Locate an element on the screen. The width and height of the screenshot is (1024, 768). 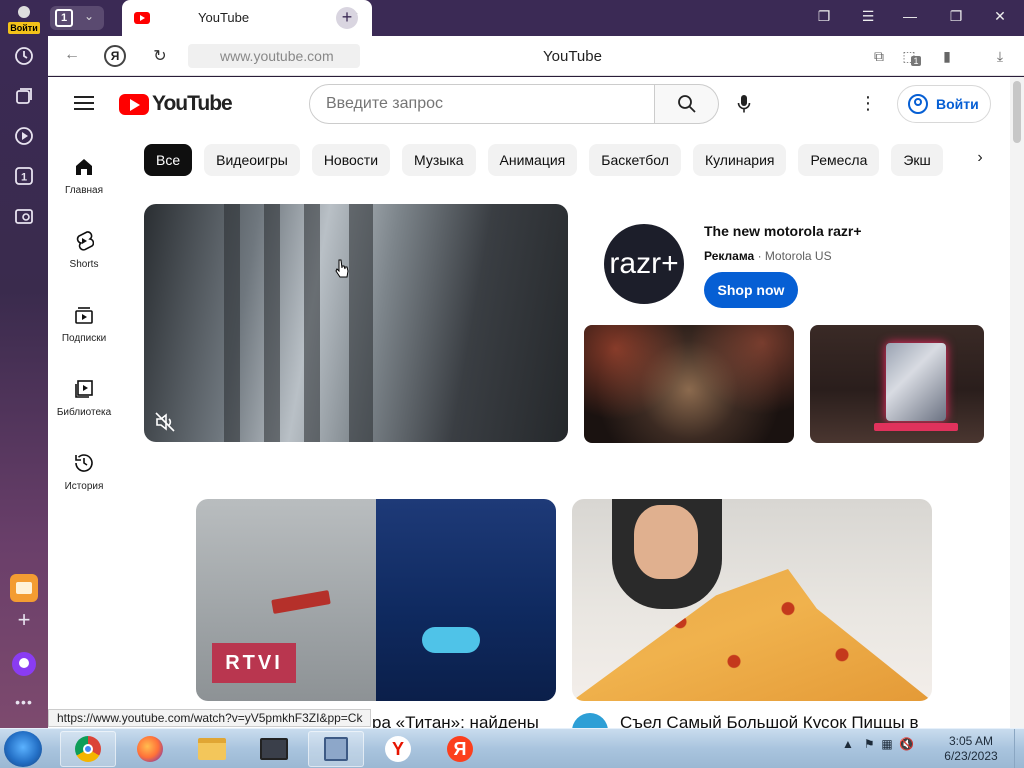
yandex-icon: Я is located at coordinates (460, 749).